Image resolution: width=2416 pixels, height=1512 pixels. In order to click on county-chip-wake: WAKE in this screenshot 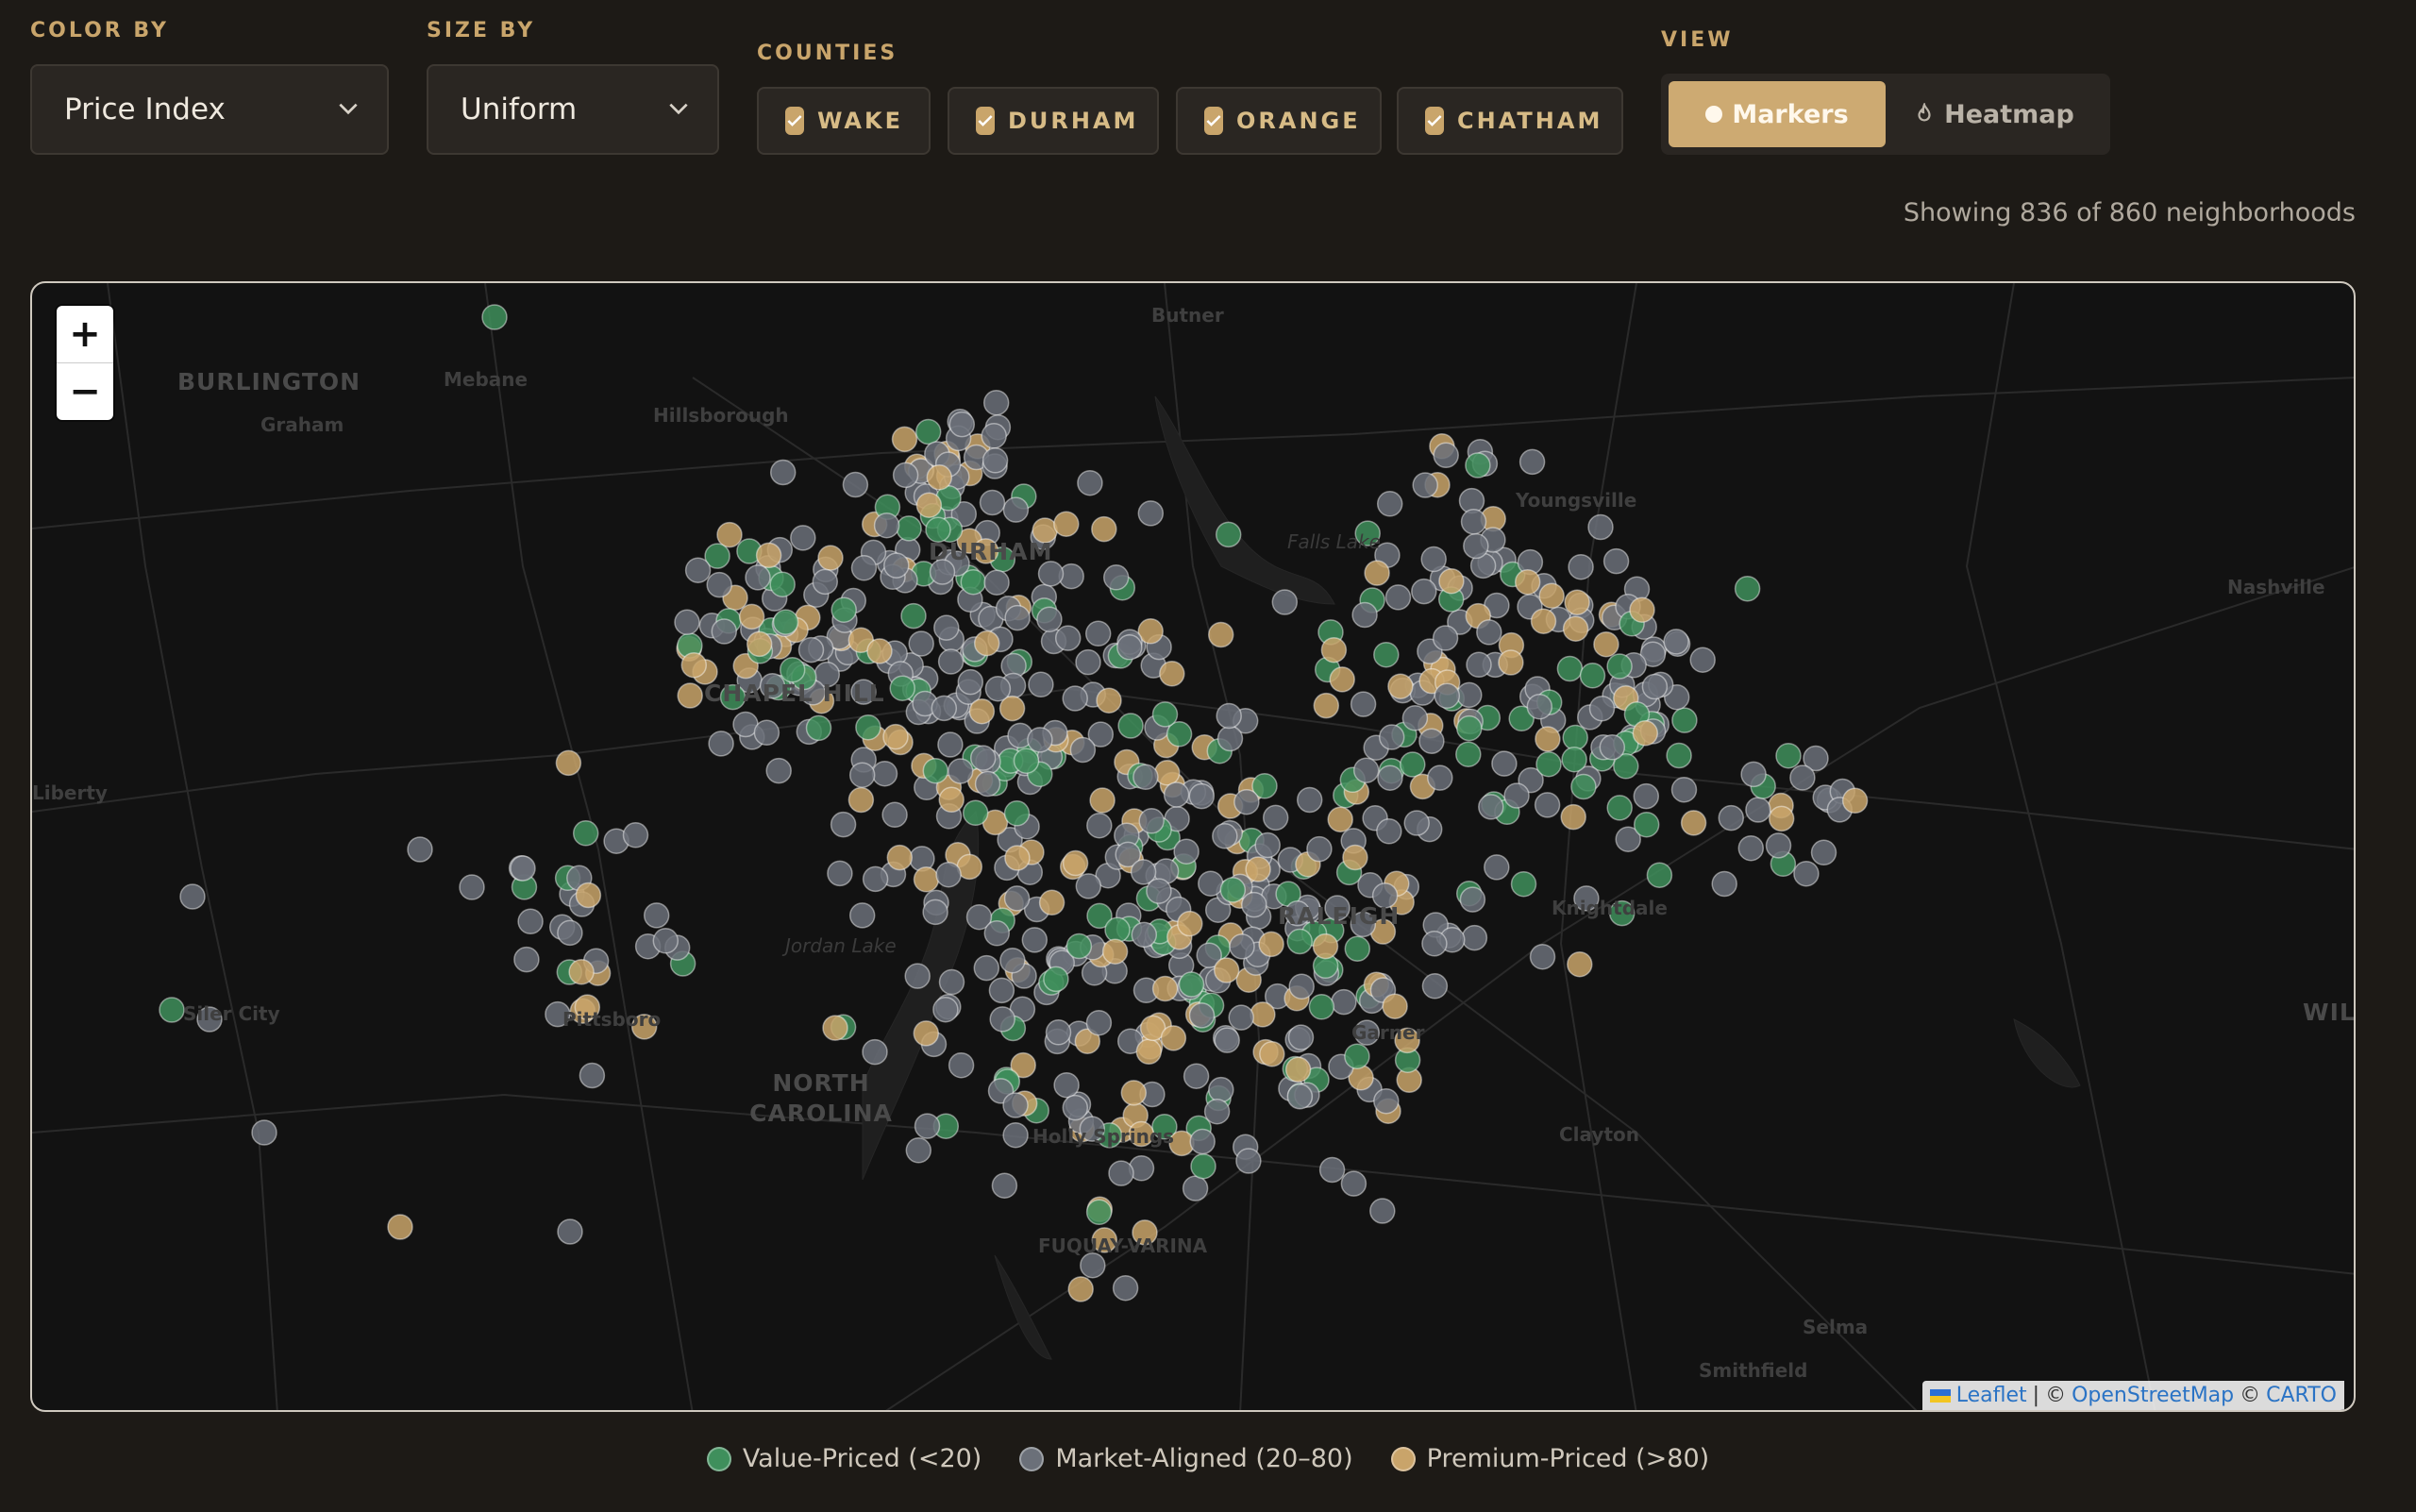, I will do `click(844, 121)`.